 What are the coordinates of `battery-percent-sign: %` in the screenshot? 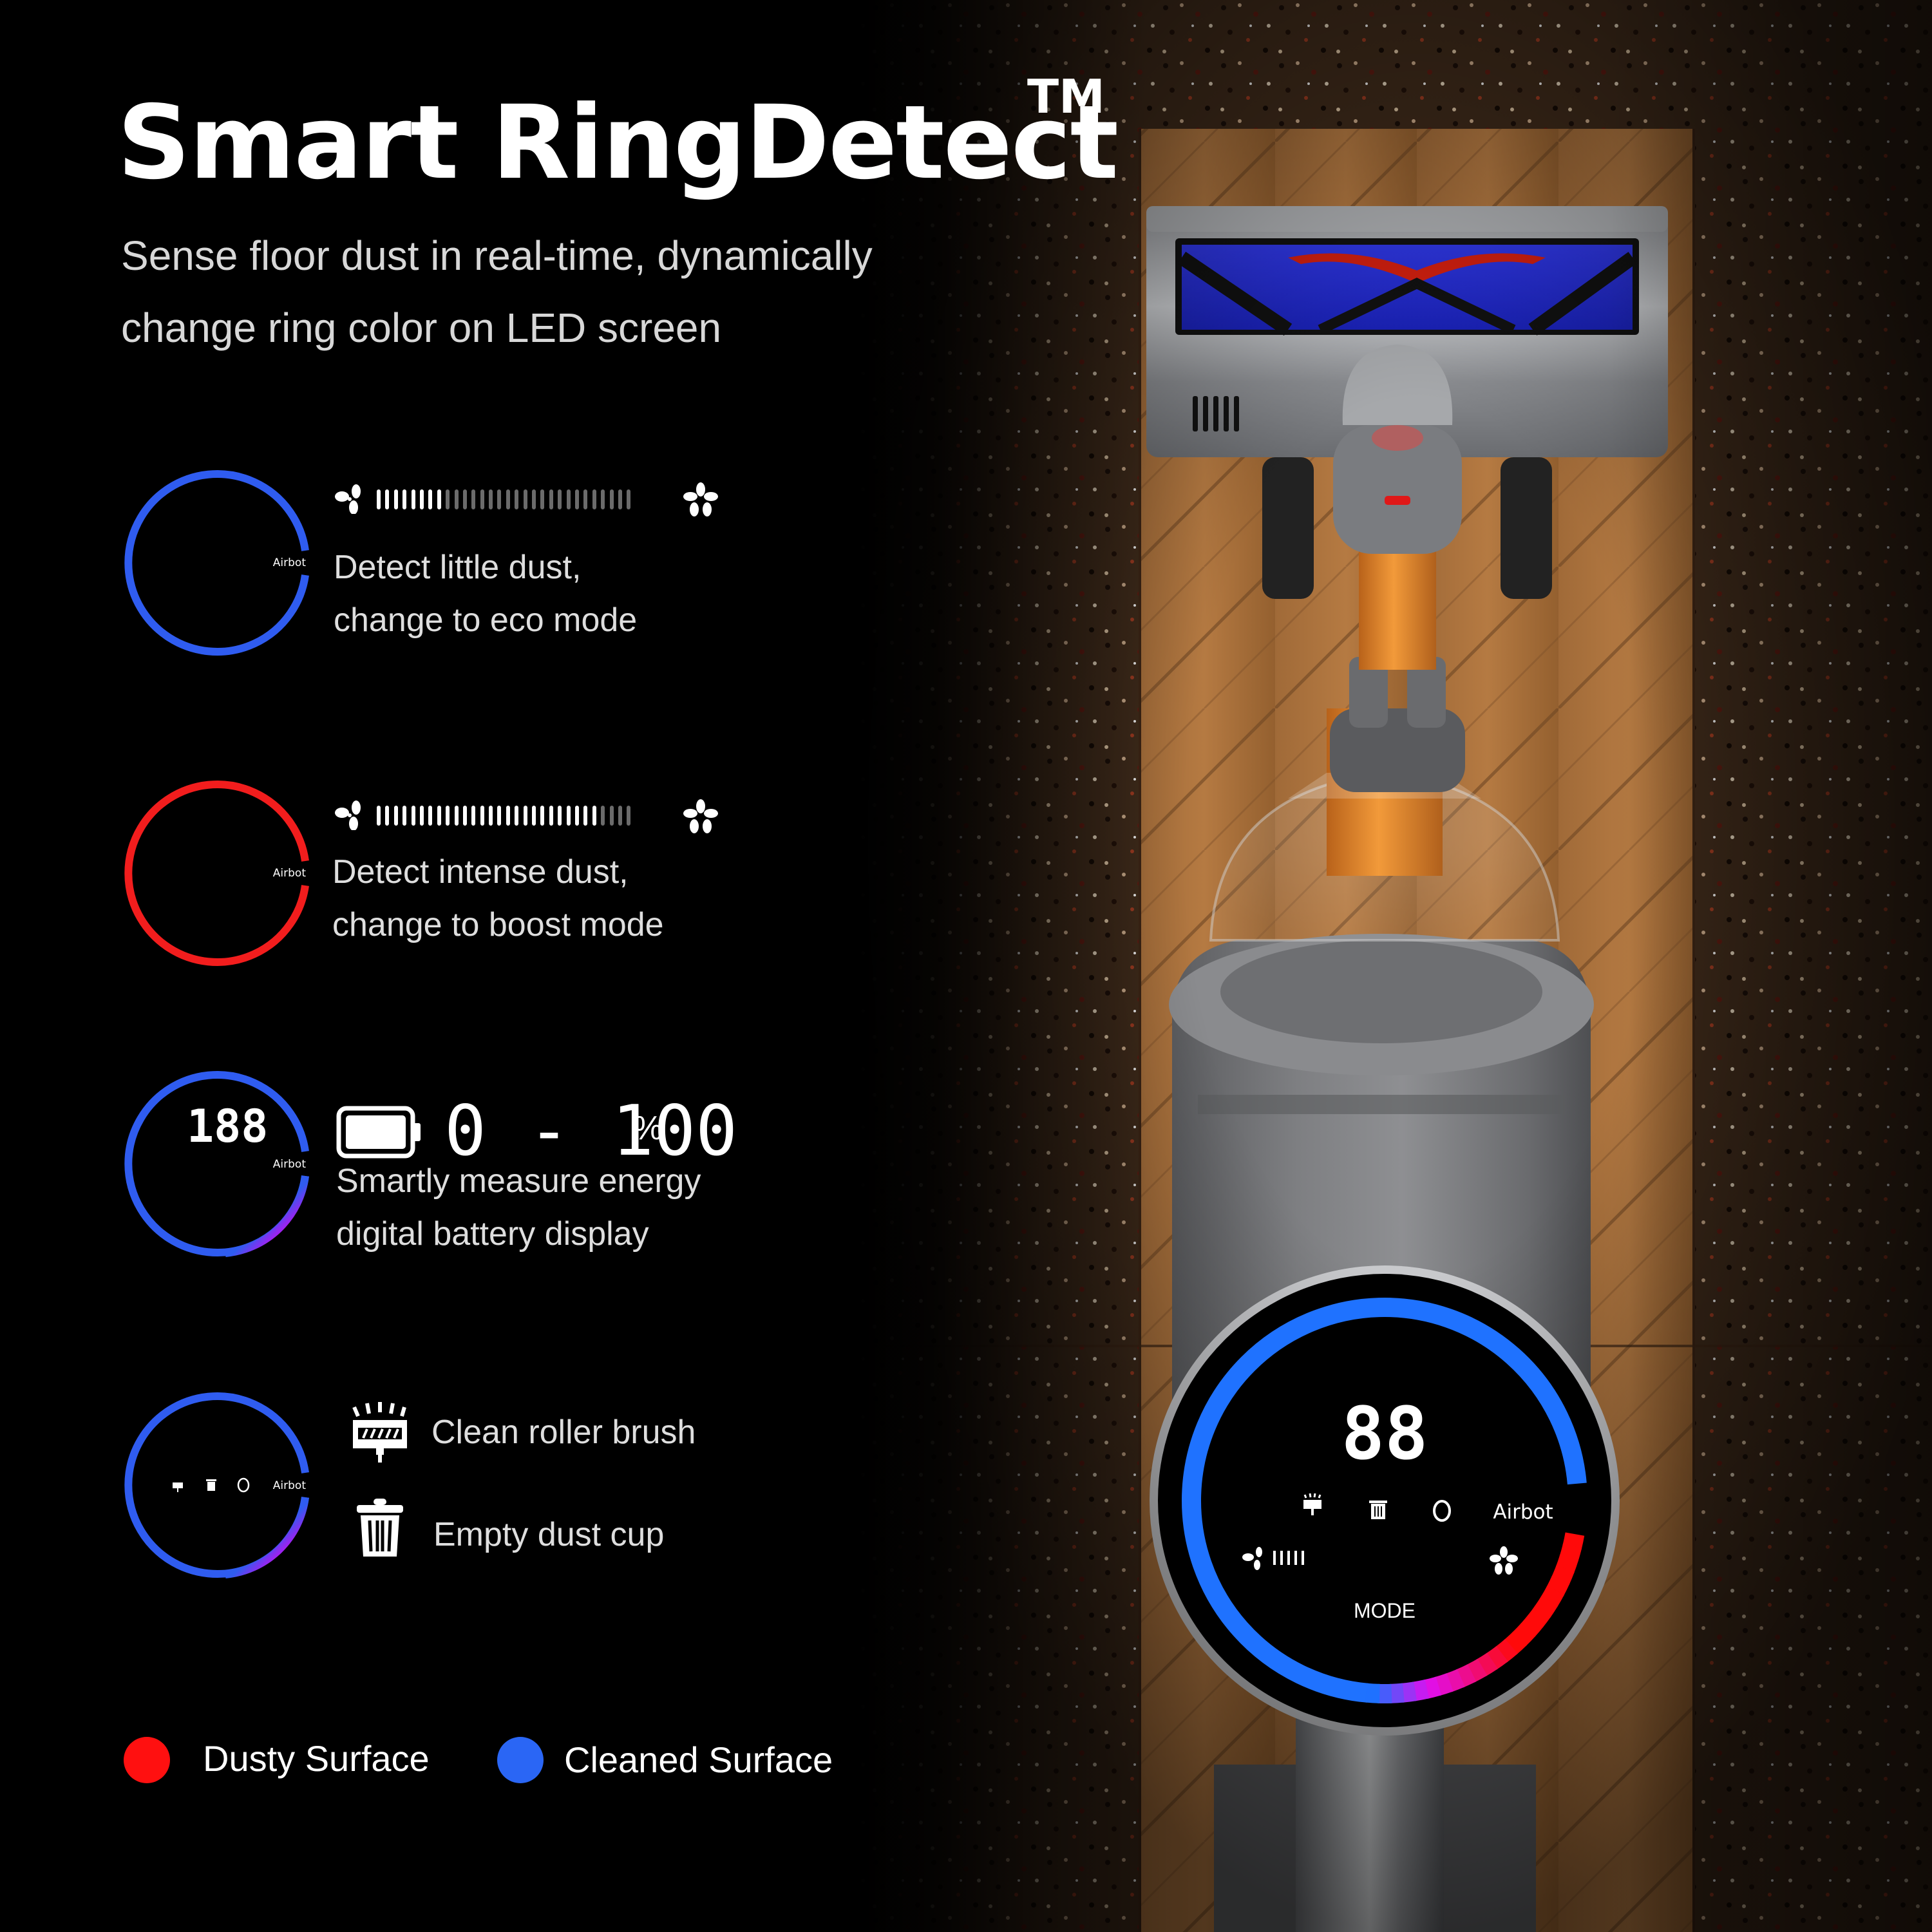 It's located at (648, 1128).